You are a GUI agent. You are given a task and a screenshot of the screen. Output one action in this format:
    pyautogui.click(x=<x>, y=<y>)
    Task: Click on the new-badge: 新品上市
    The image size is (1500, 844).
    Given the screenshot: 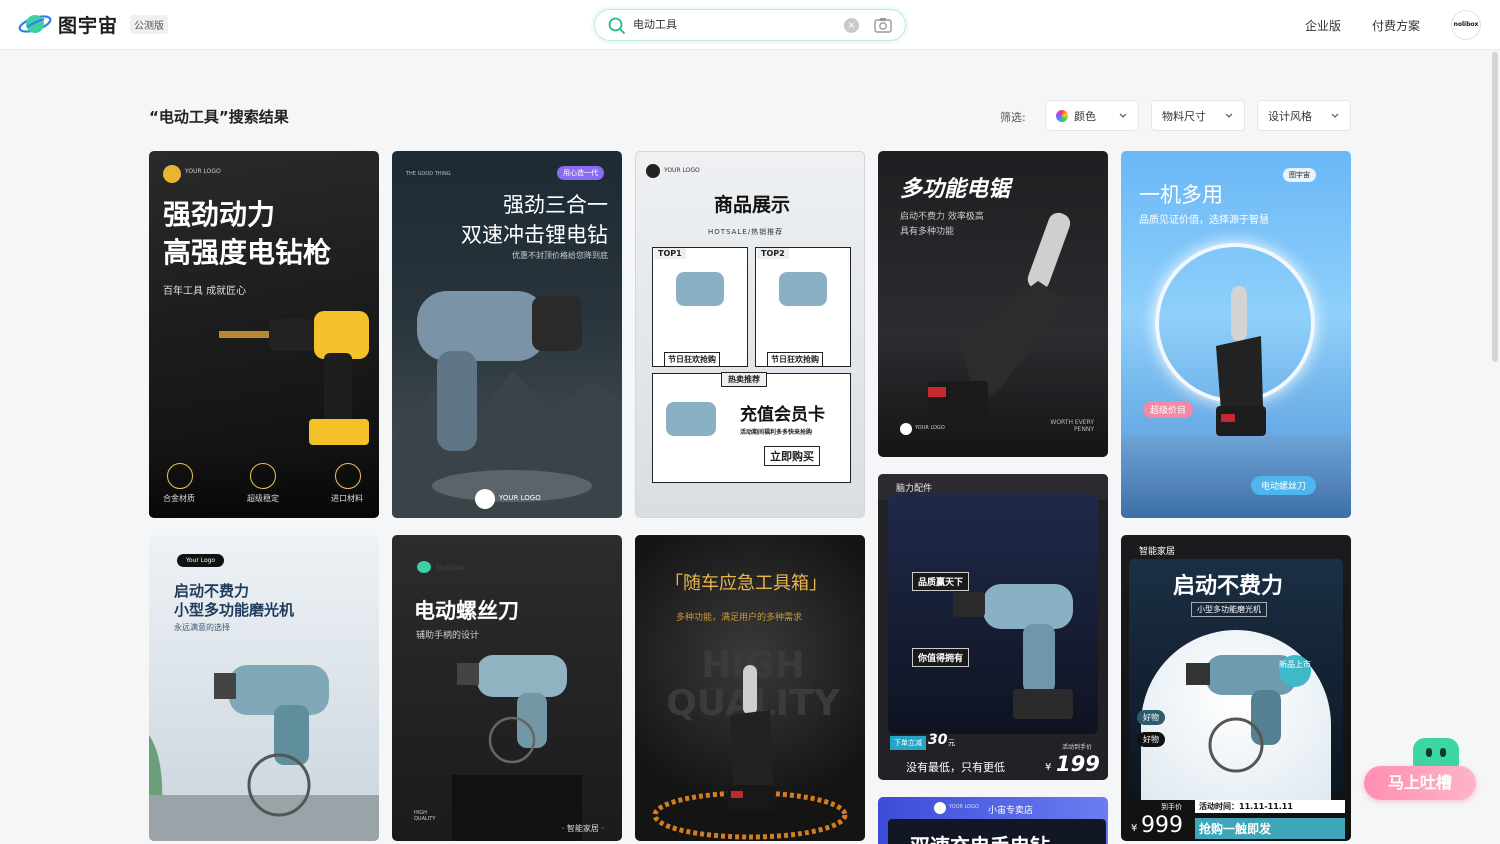 What is the action you would take?
    pyautogui.click(x=1295, y=671)
    